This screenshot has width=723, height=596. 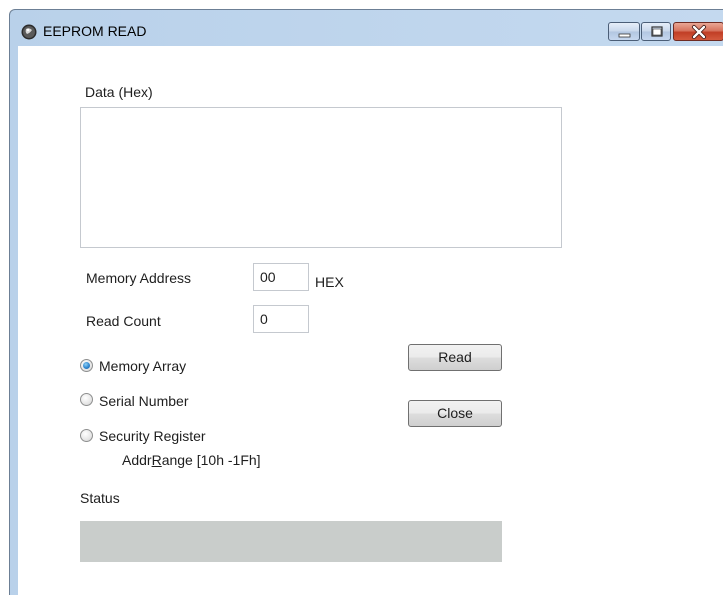 I want to click on security-register-label: Security Register, so click(x=152, y=436).